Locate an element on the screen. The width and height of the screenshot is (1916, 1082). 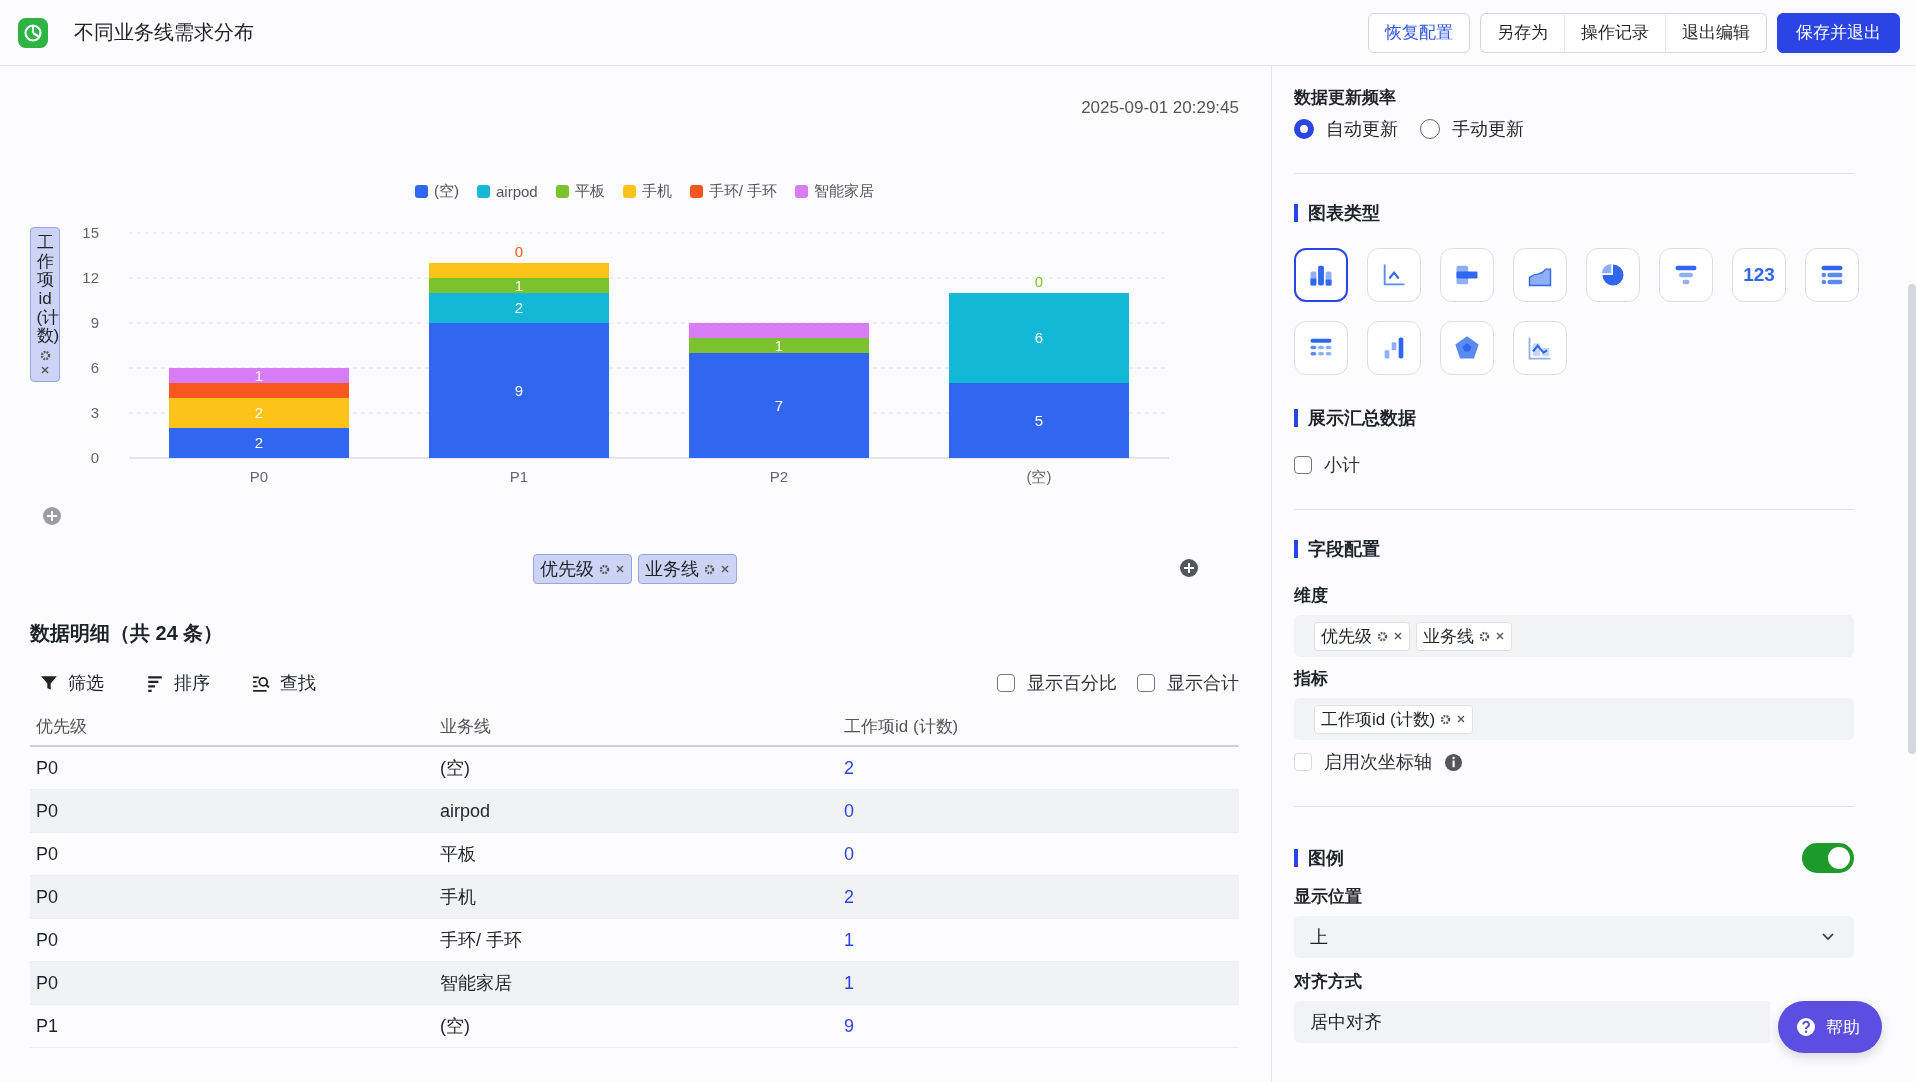
bar-chart-type-button is located at coordinates (1321, 275).